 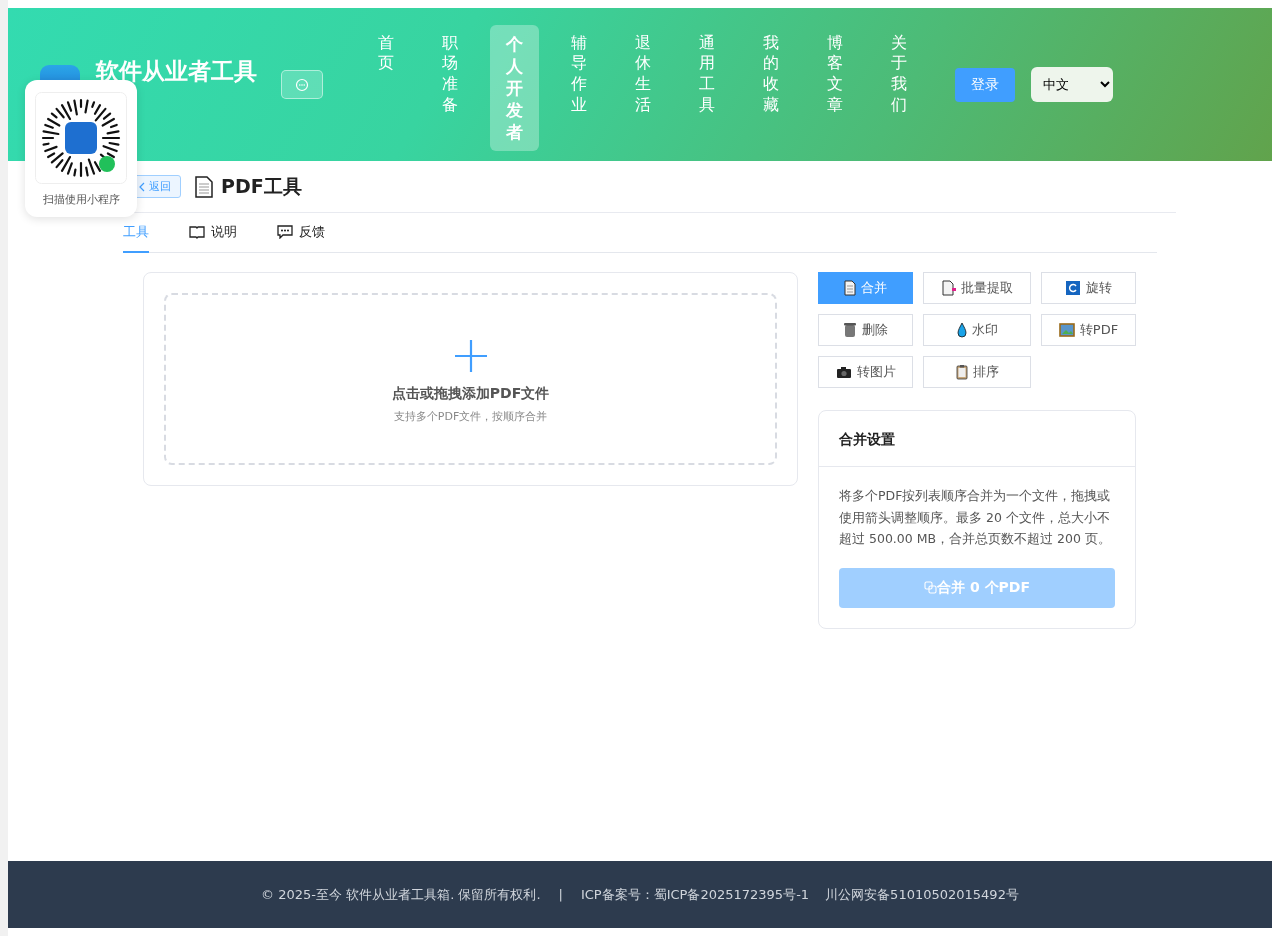 I want to click on language-select: 中文, so click(x=1072, y=84).